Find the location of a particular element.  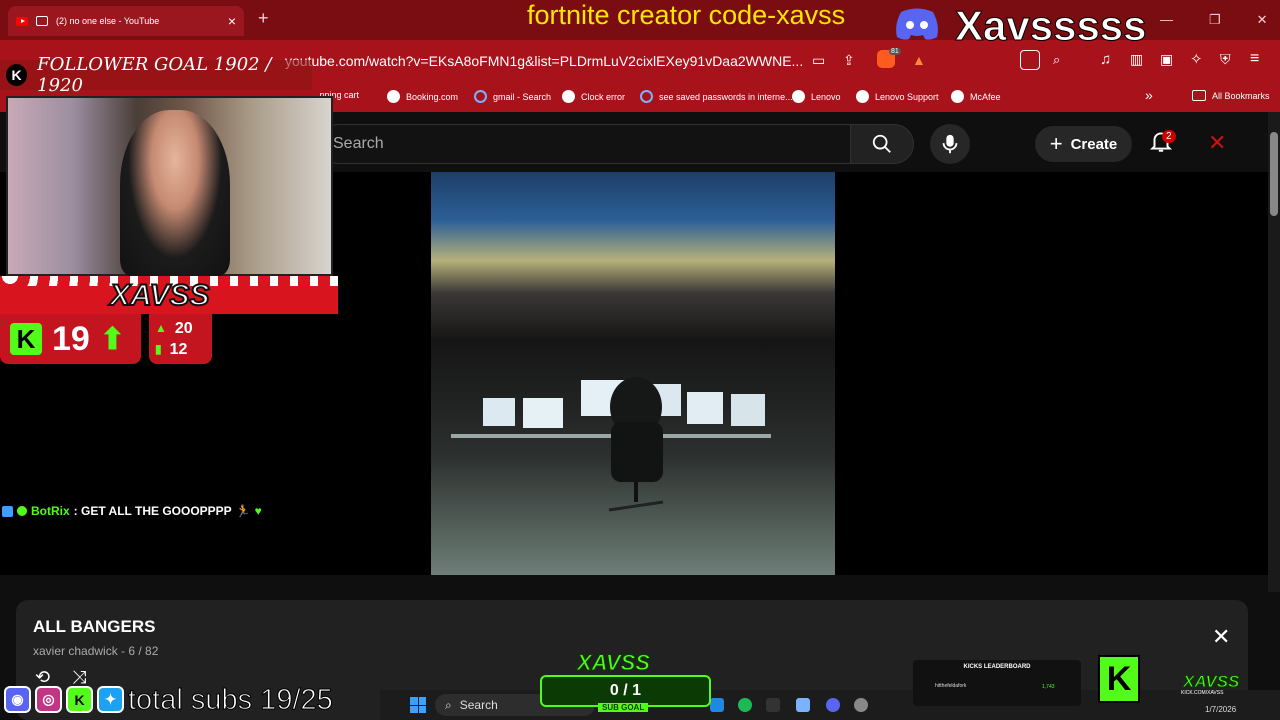

close-icon: ✕ is located at coordinates (1217, 143).